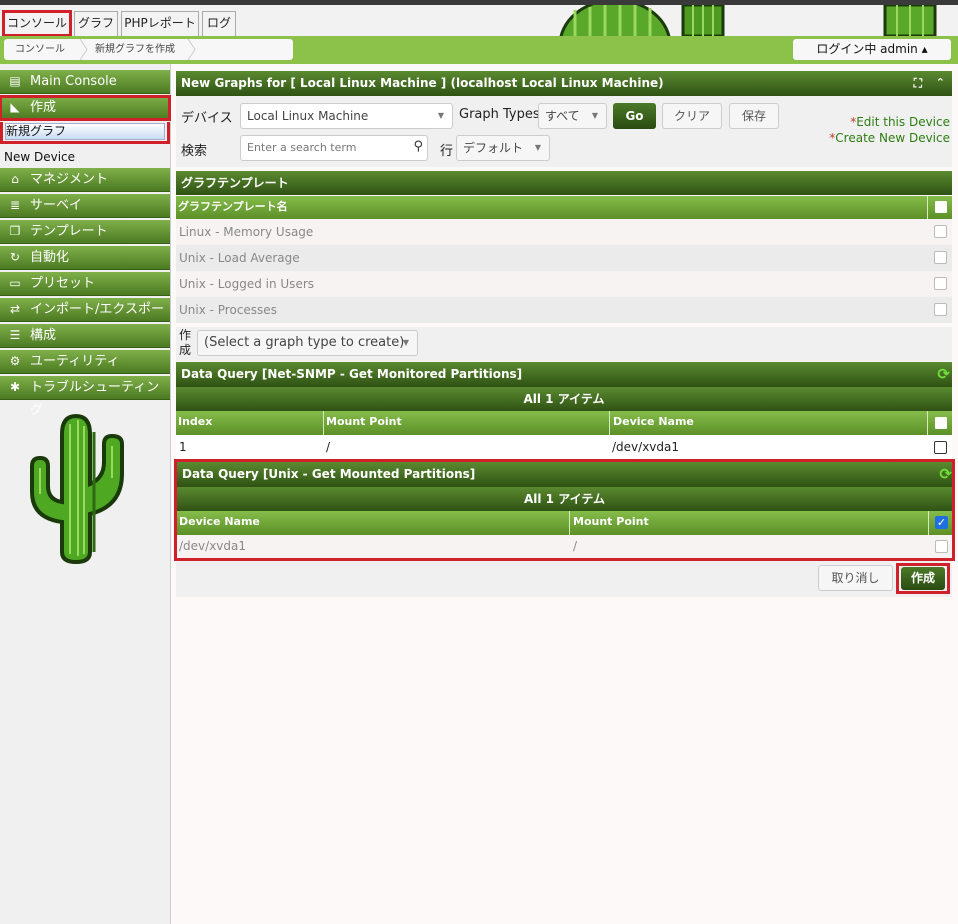 This screenshot has width=958, height=924. What do you see at coordinates (692, 116) in the screenshot?
I see `clear-button: クリア` at bounding box center [692, 116].